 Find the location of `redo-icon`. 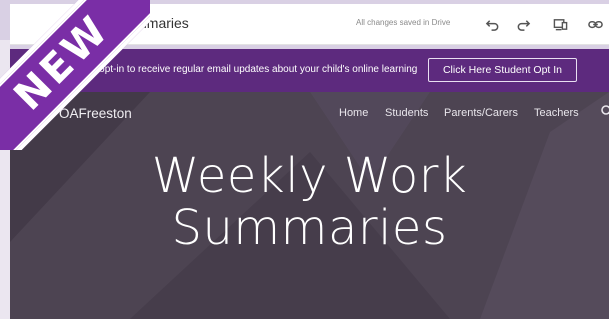

redo-icon is located at coordinates (523, 24).